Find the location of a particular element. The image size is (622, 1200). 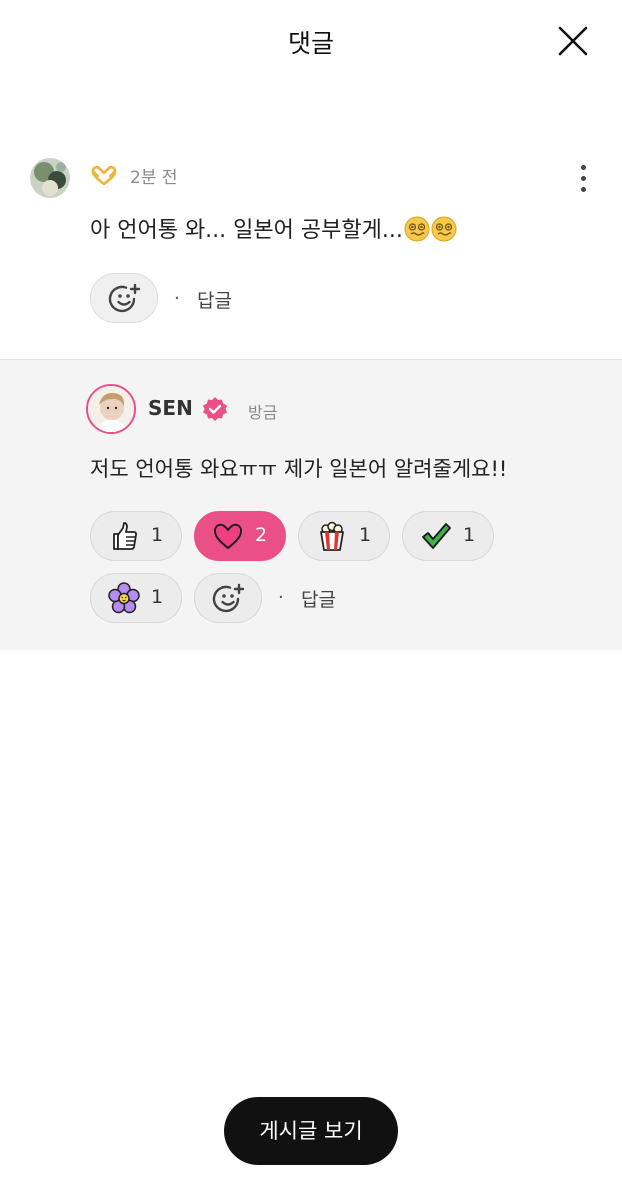

header: 댓글 is located at coordinates (311, 42).